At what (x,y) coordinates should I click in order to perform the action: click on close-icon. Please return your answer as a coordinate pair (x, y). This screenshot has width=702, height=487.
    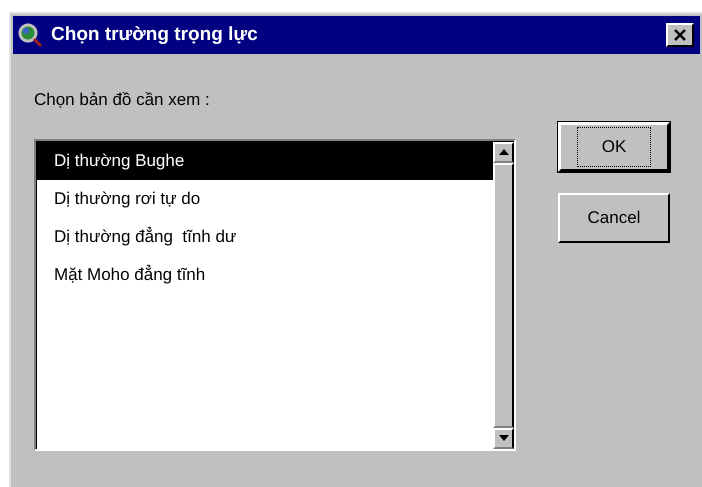
    Looking at the image, I should click on (680, 35).